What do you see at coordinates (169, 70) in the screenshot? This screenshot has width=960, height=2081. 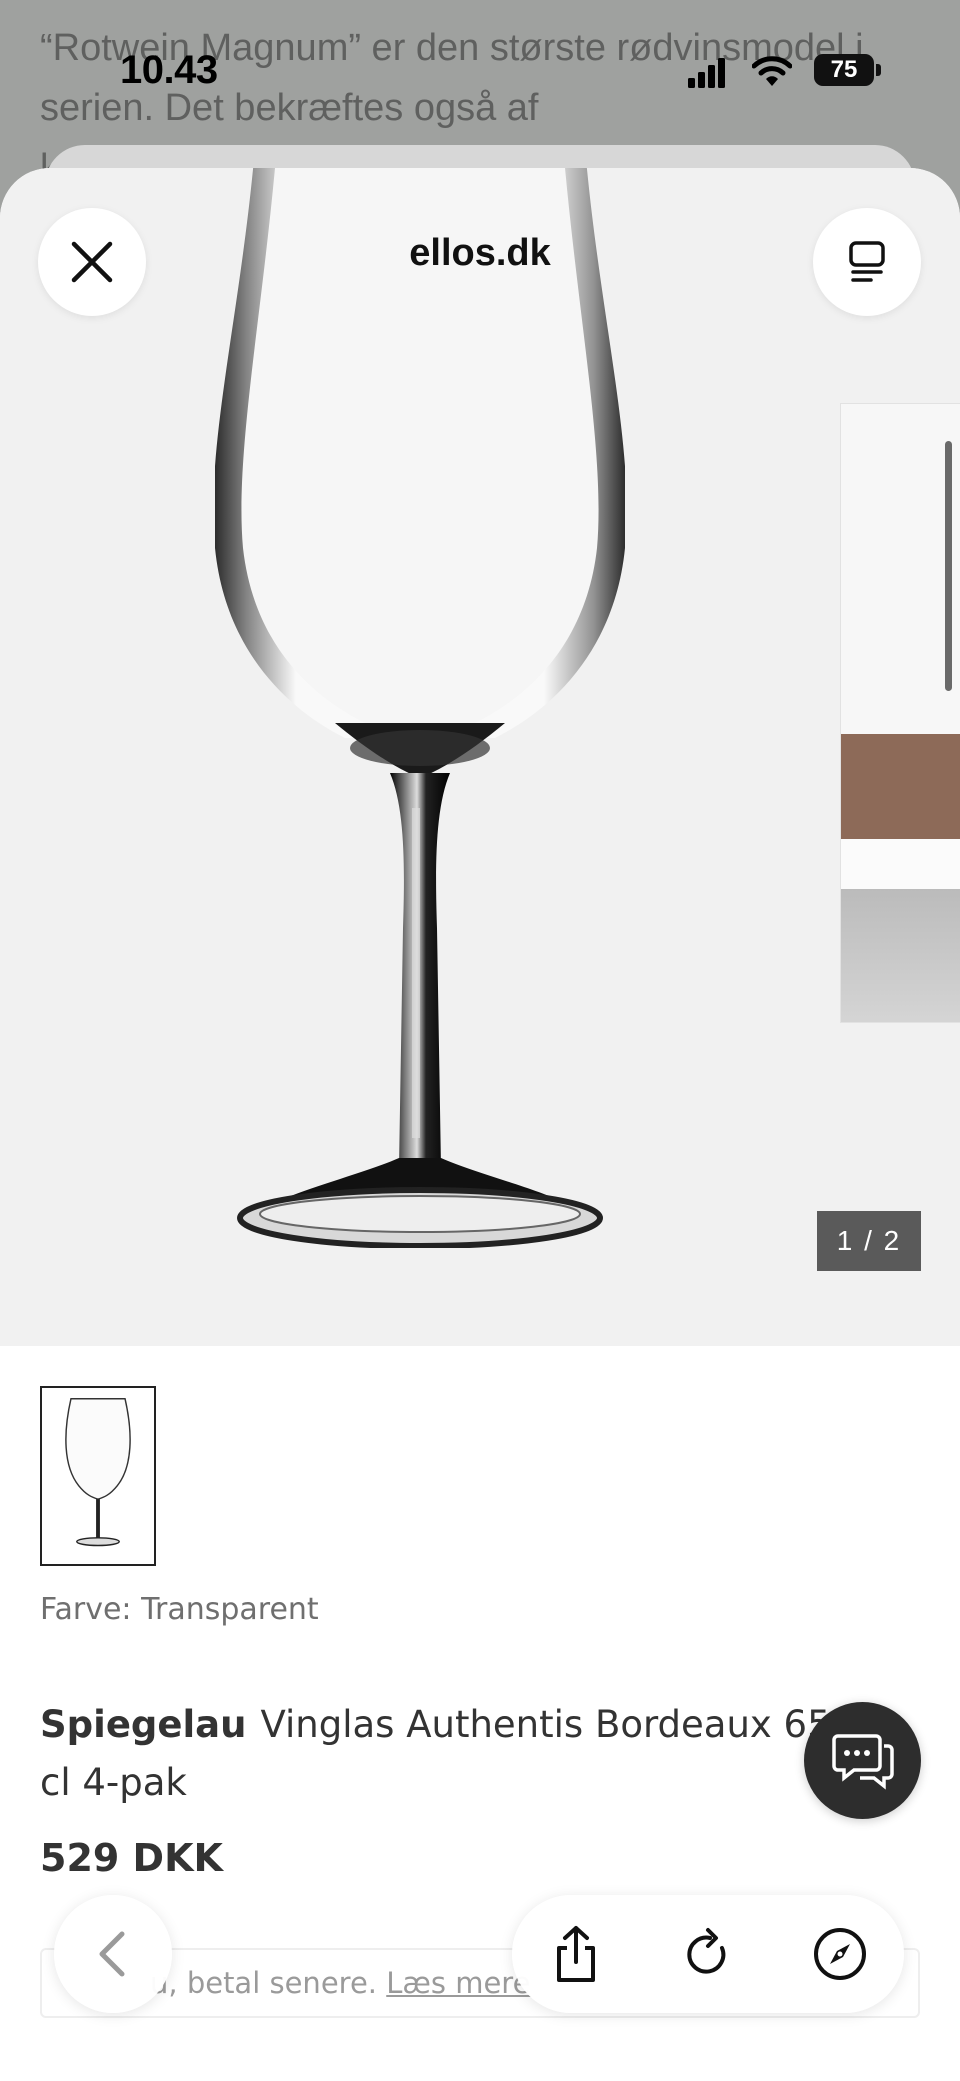 I see `status-time: 10.43` at bounding box center [169, 70].